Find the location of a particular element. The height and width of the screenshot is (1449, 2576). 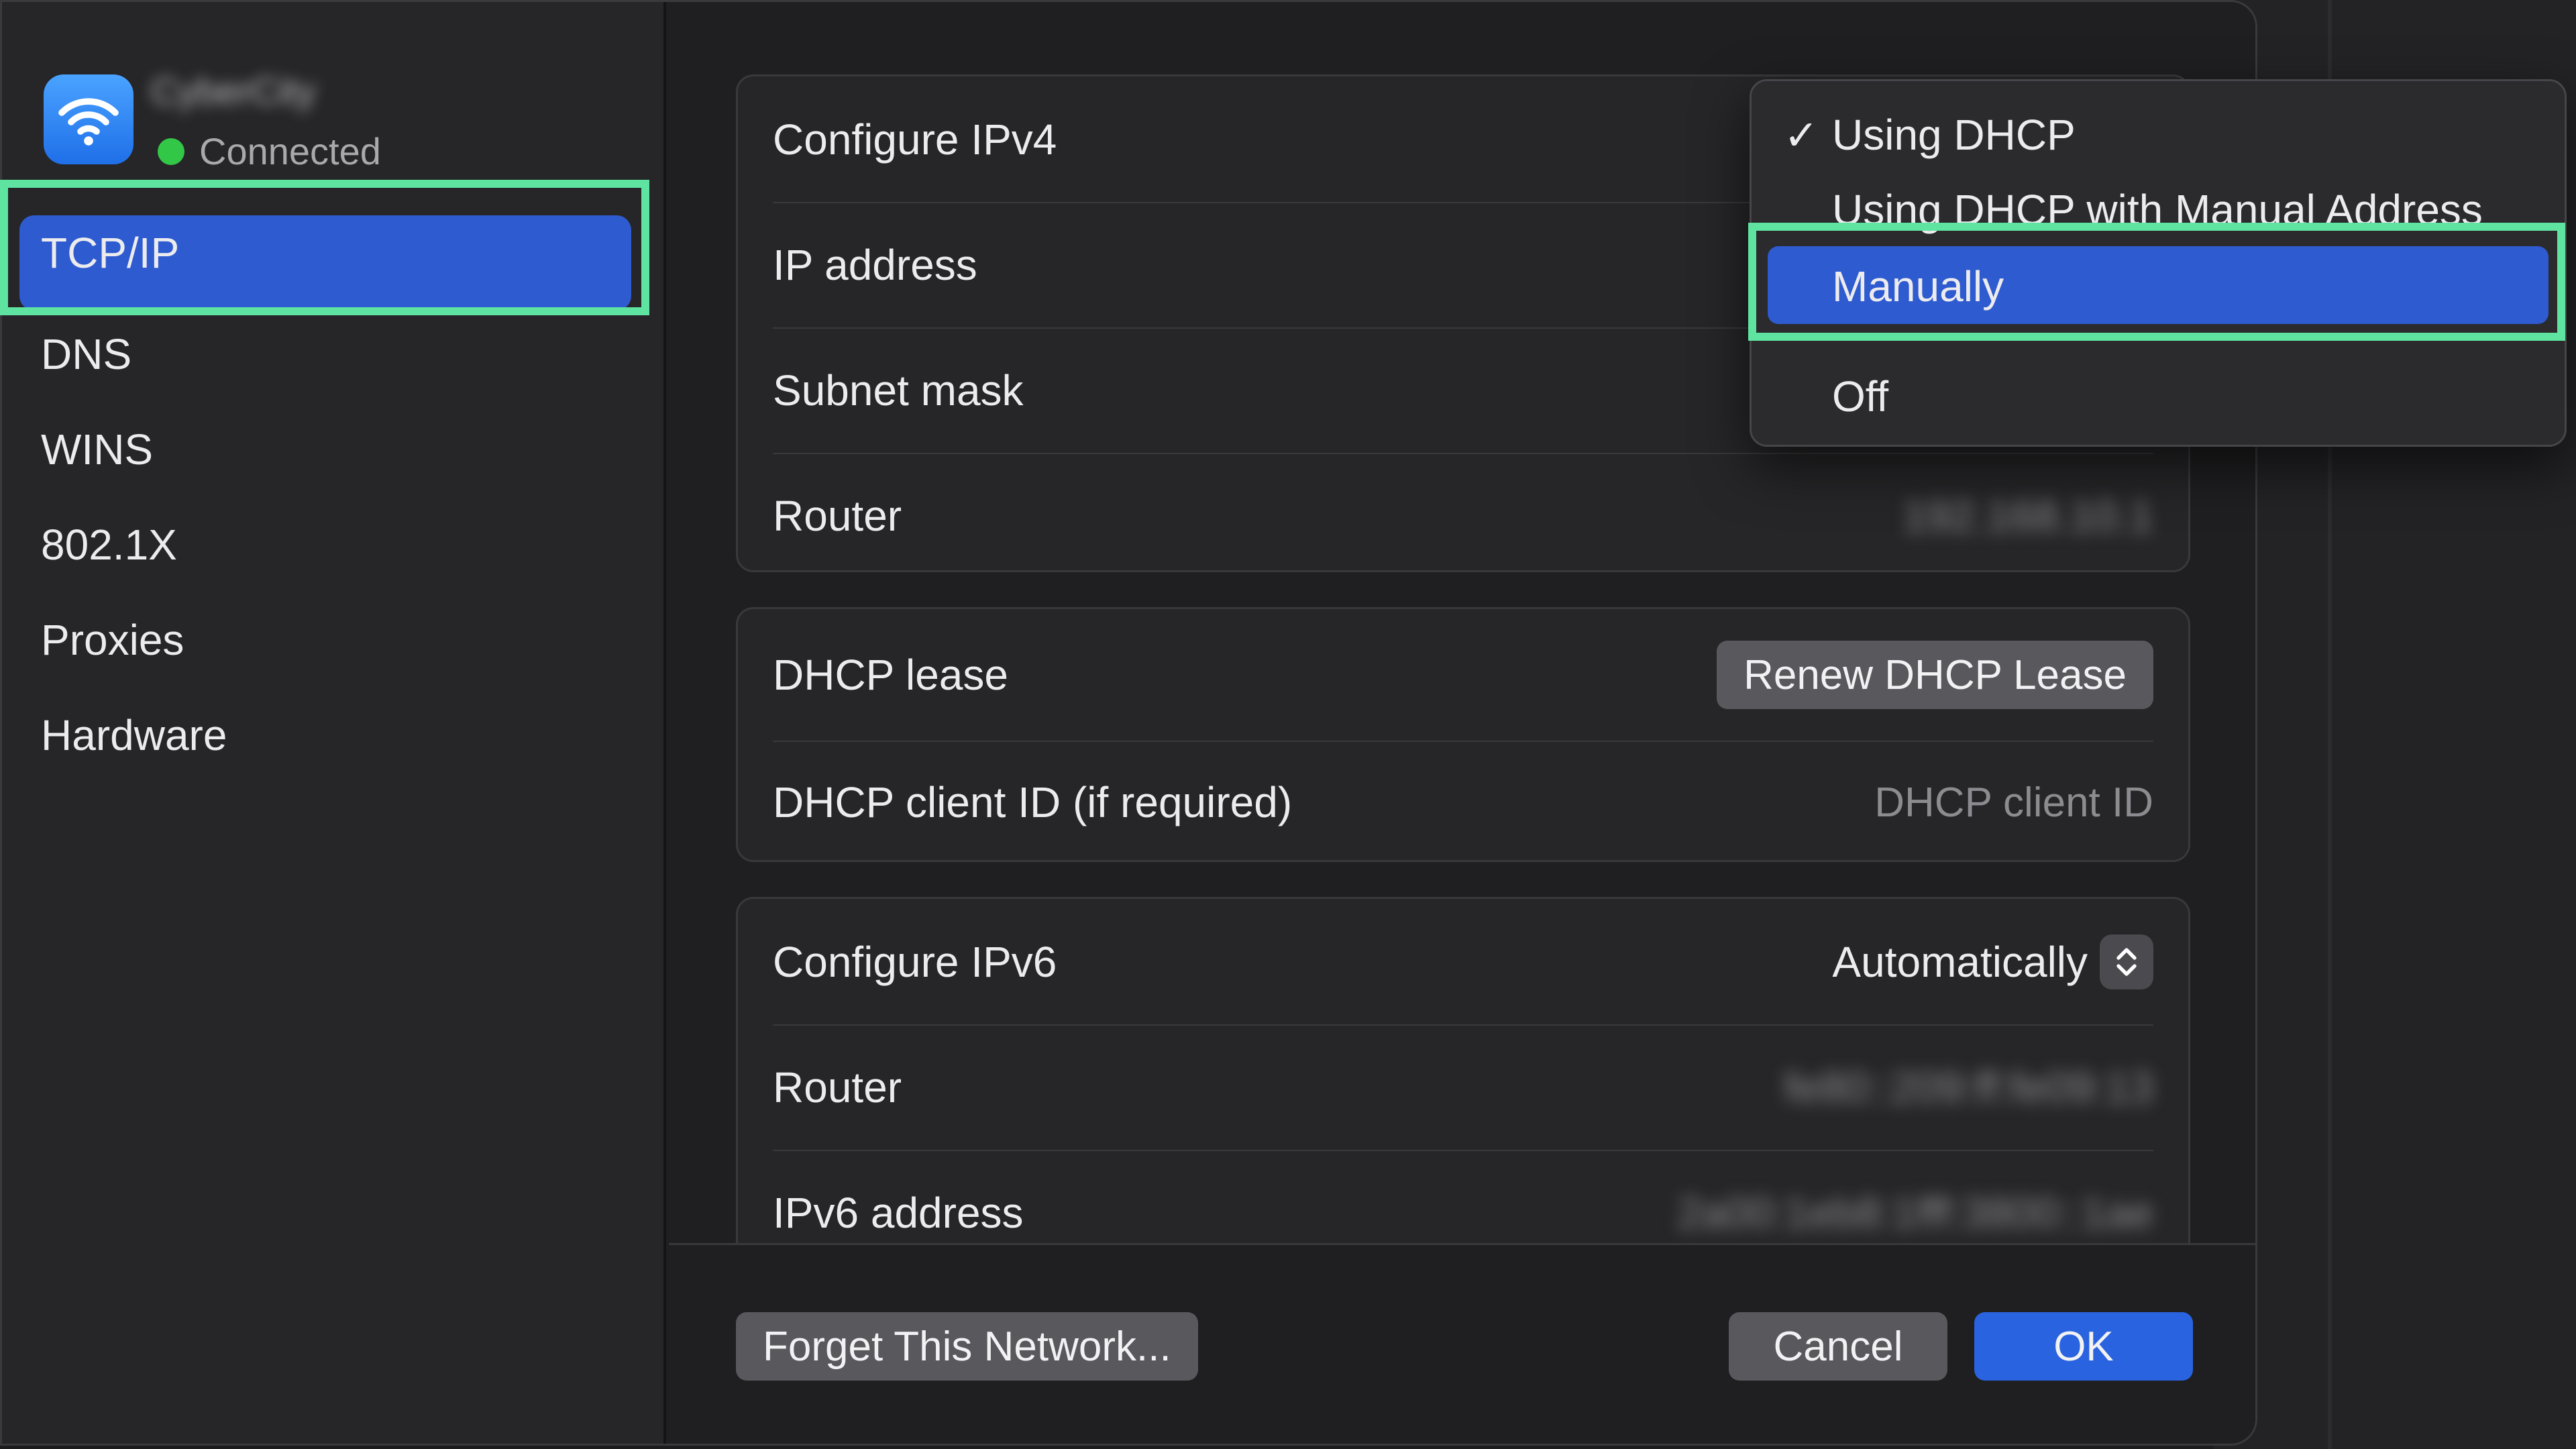

menu-item-label: Off is located at coordinates (1860, 396).